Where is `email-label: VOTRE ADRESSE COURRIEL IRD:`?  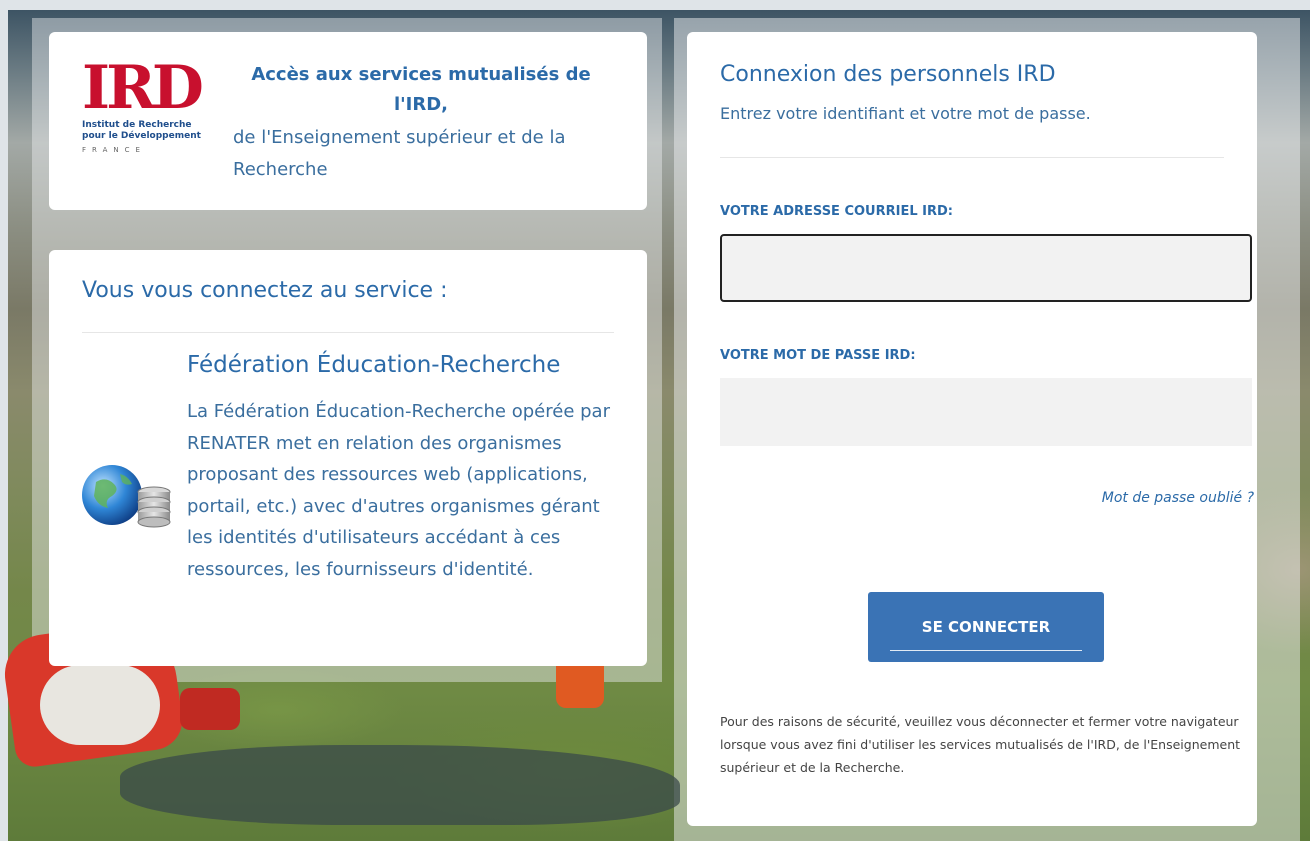
email-label: VOTRE ADRESSE COURRIEL IRD: is located at coordinates (836, 211).